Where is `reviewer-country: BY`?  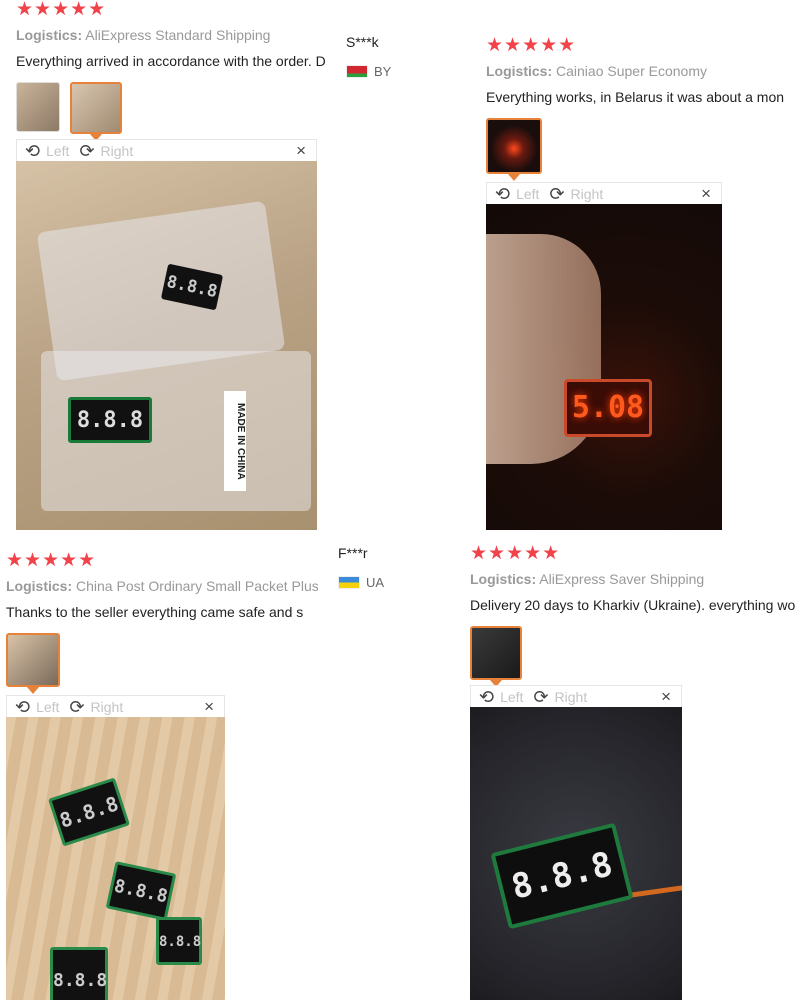 reviewer-country: BY is located at coordinates (368, 71).